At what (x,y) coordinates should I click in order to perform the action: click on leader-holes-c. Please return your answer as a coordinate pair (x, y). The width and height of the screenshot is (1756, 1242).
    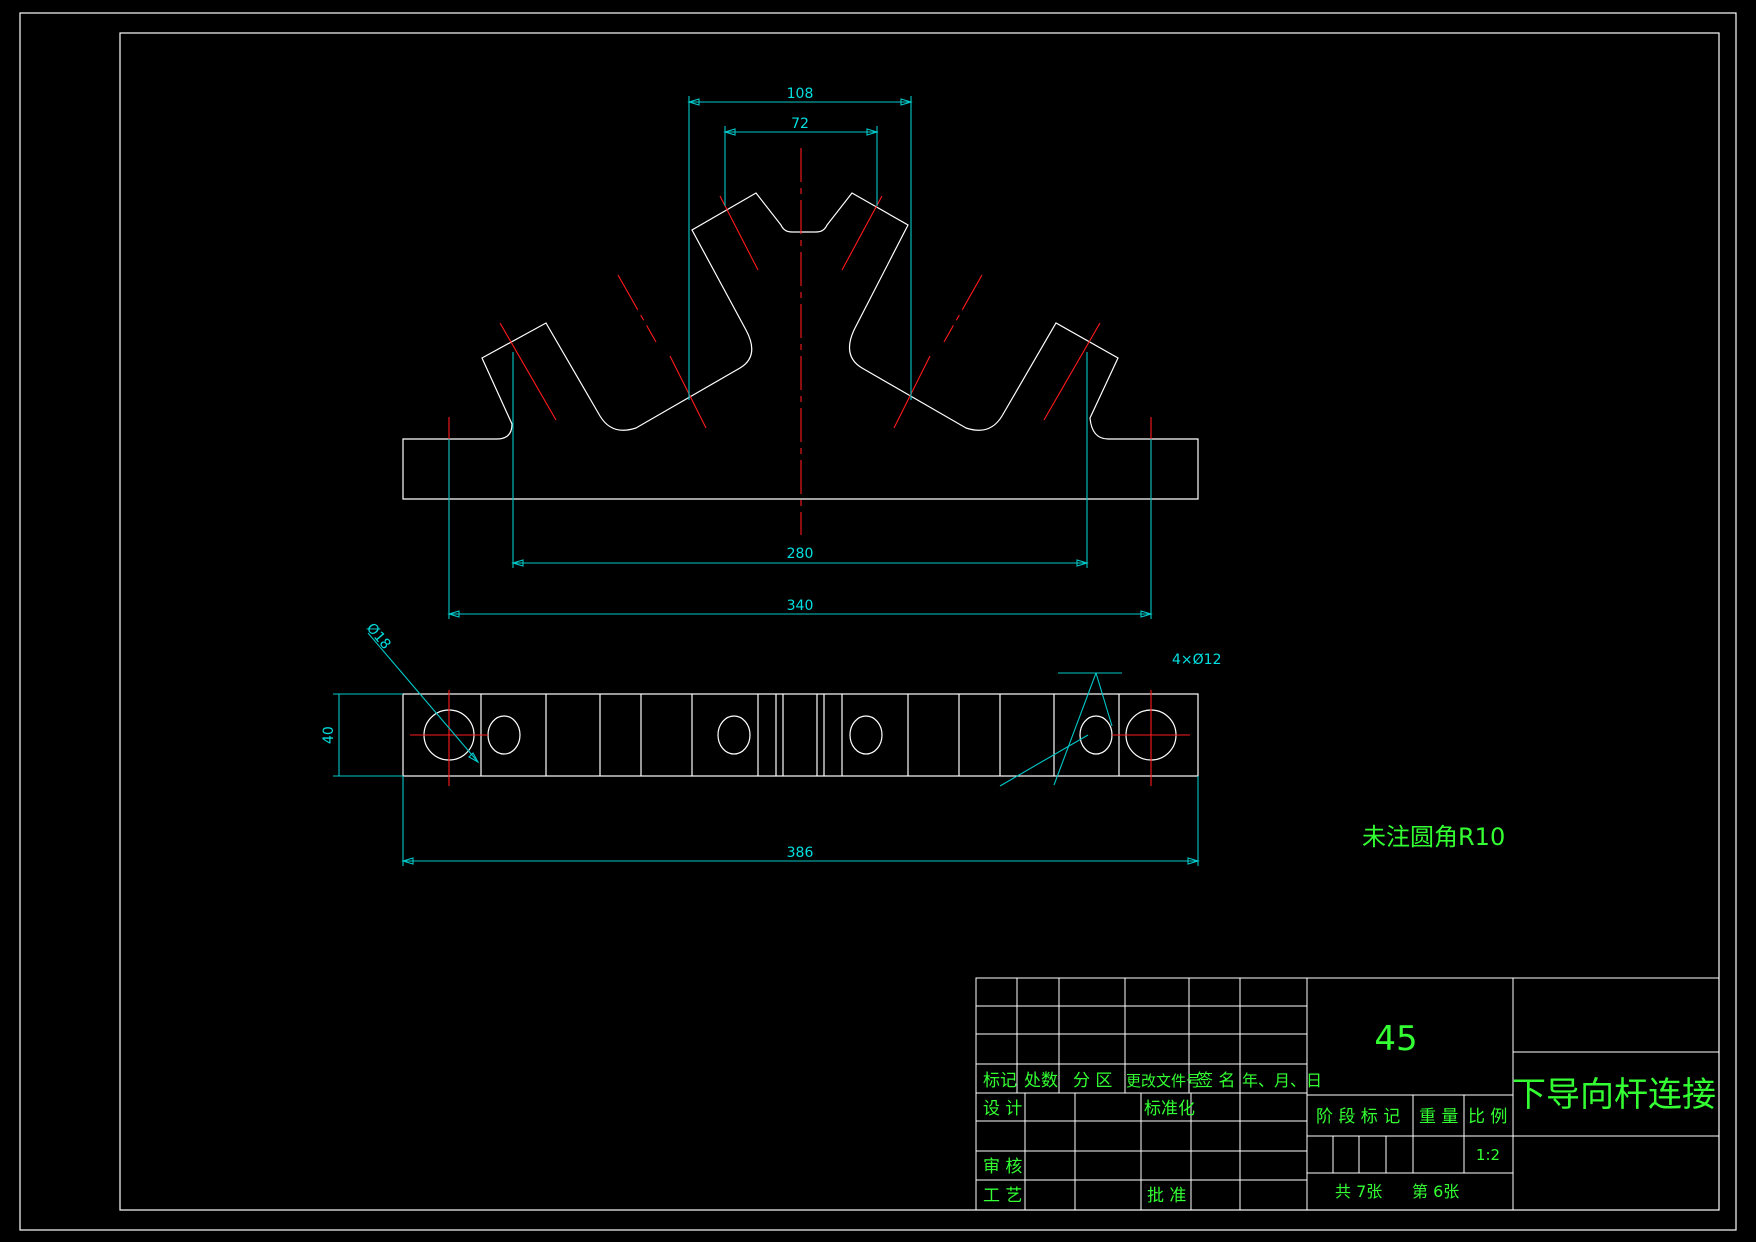
    Looking at the image, I should click on (1075, 729).